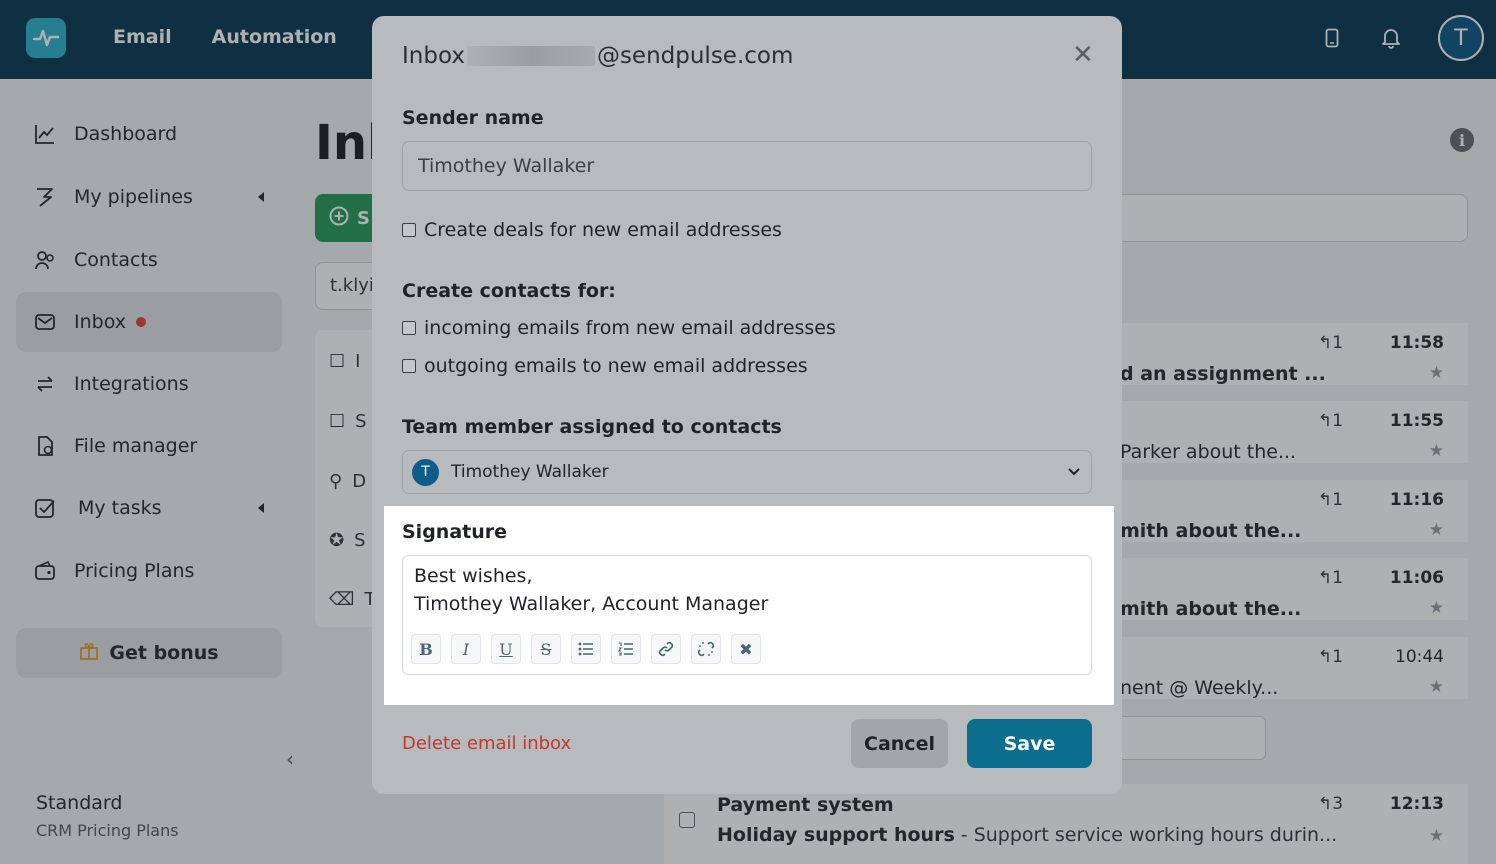 This screenshot has width=1496, height=864. I want to click on team-member-select: T Timothey Wallaker, so click(747, 472).